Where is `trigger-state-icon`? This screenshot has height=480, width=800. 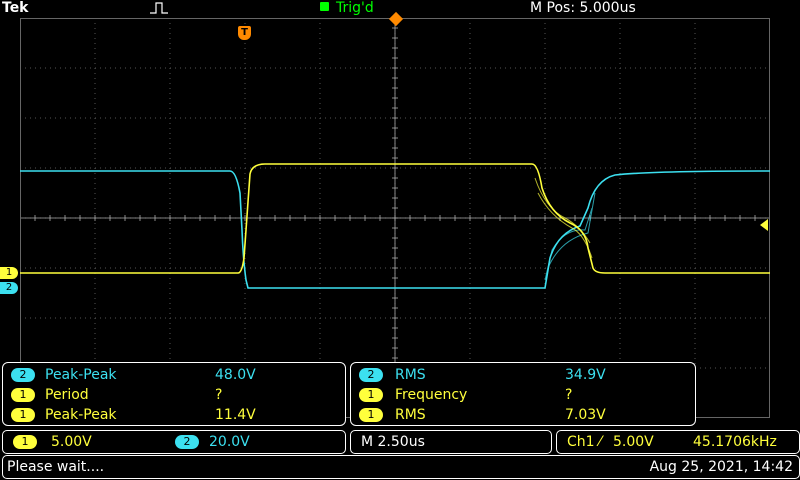 trigger-state-icon is located at coordinates (324, 6).